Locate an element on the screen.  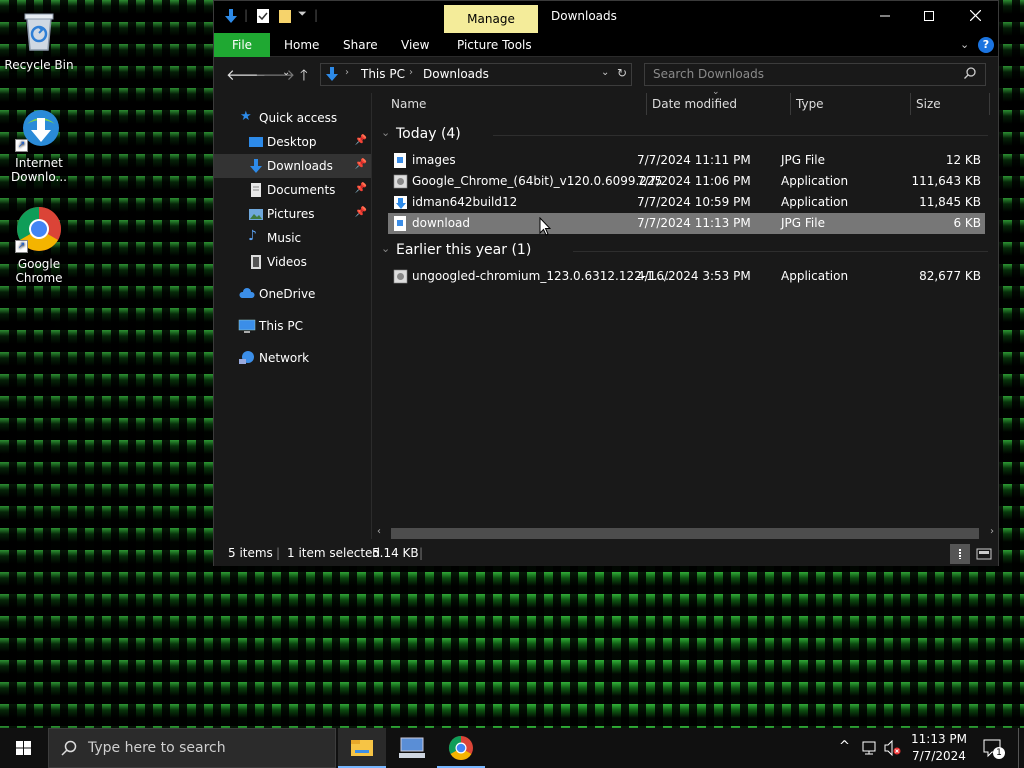
nav-item-desktop: Desktop 📌 is located at coordinates (292, 142).